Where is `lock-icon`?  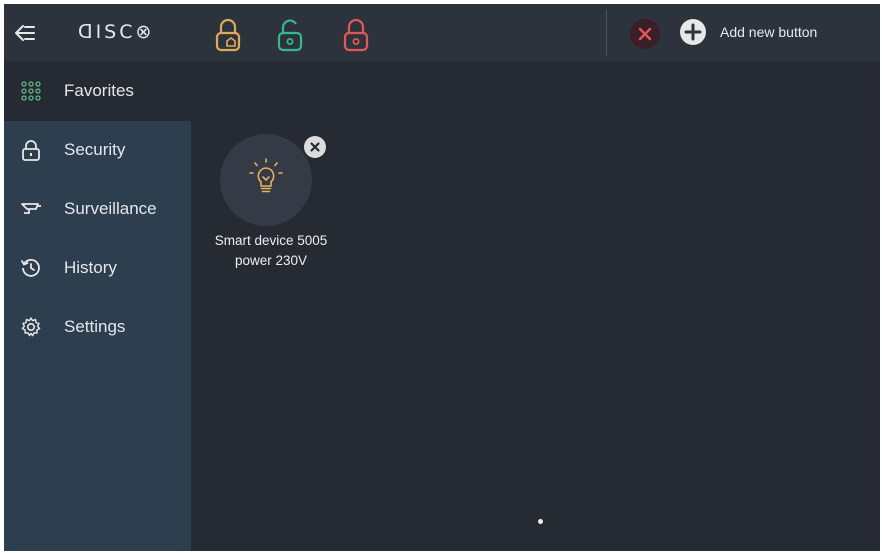 lock-icon is located at coordinates (31, 150).